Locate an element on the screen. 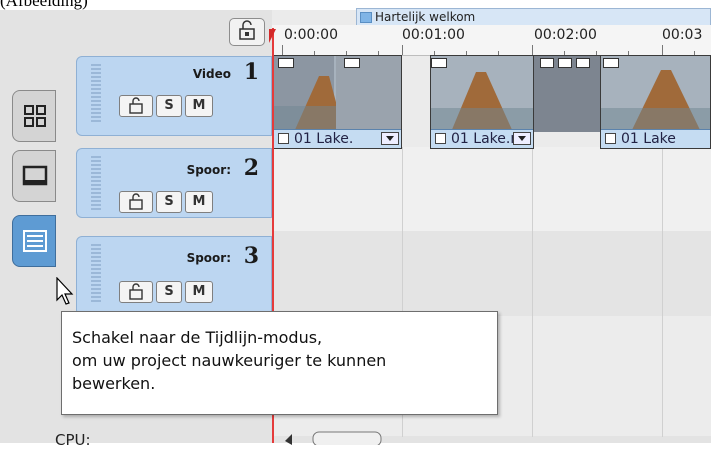 This screenshot has height=449, width=711. track-number: 1 is located at coordinates (251, 72).